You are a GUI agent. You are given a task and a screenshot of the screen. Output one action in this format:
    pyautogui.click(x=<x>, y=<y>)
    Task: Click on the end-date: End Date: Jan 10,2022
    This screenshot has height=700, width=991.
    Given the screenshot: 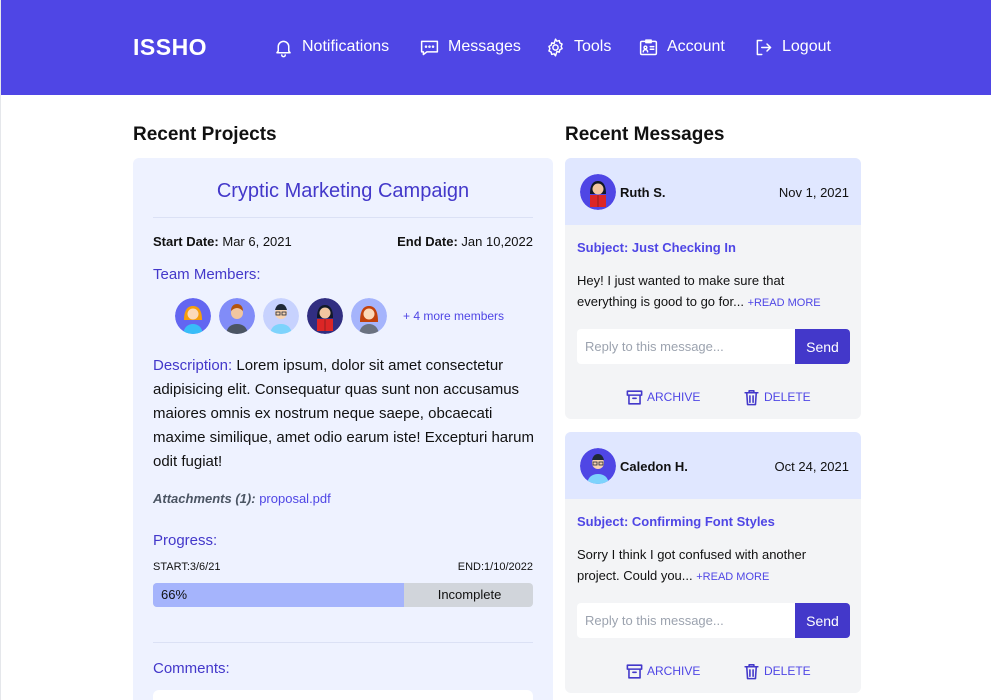 What is the action you would take?
    pyautogui.click(x=465, y=241)
    